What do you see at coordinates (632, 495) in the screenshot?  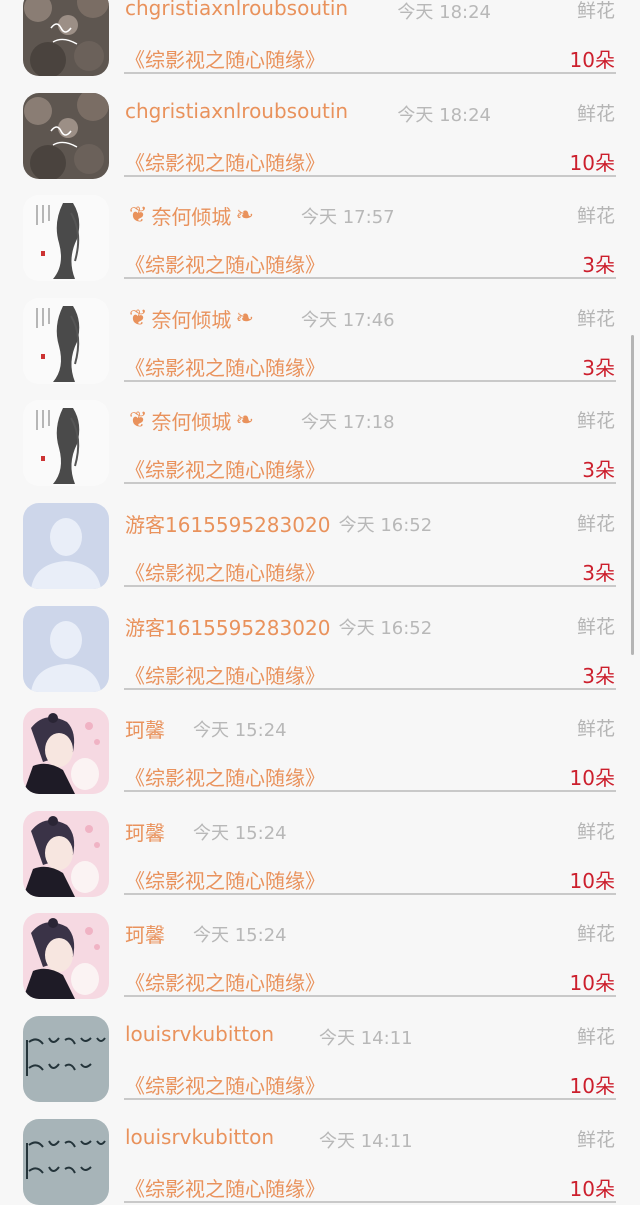 I see `scrollbar` at bounding box center [632, 495].